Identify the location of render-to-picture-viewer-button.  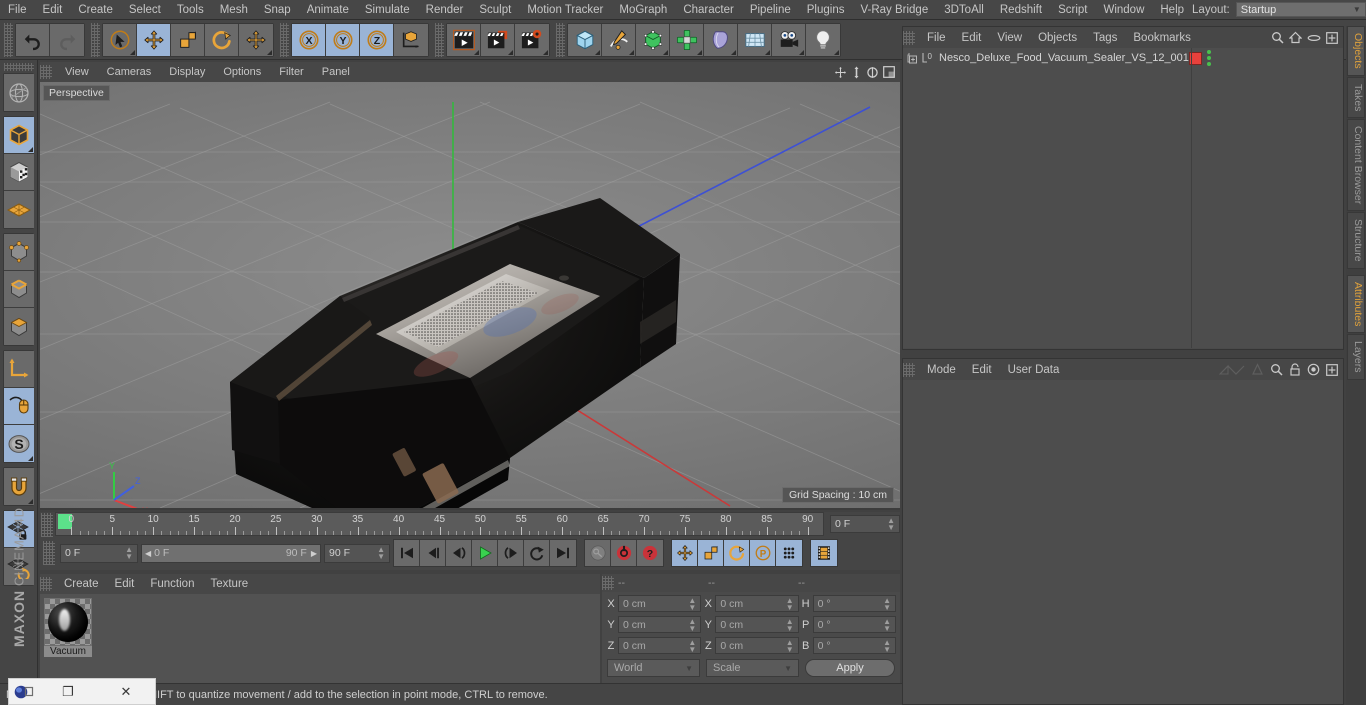
(498, 39).